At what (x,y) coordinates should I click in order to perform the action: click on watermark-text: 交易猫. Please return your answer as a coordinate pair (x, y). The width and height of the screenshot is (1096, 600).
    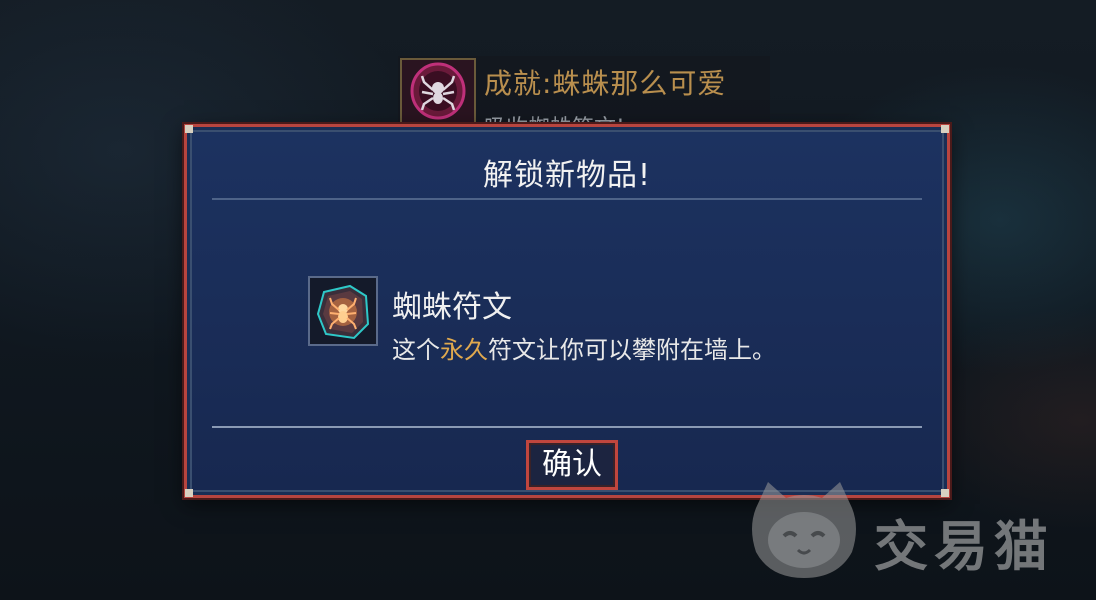
    Looking at the image, I should click on (964, 546).